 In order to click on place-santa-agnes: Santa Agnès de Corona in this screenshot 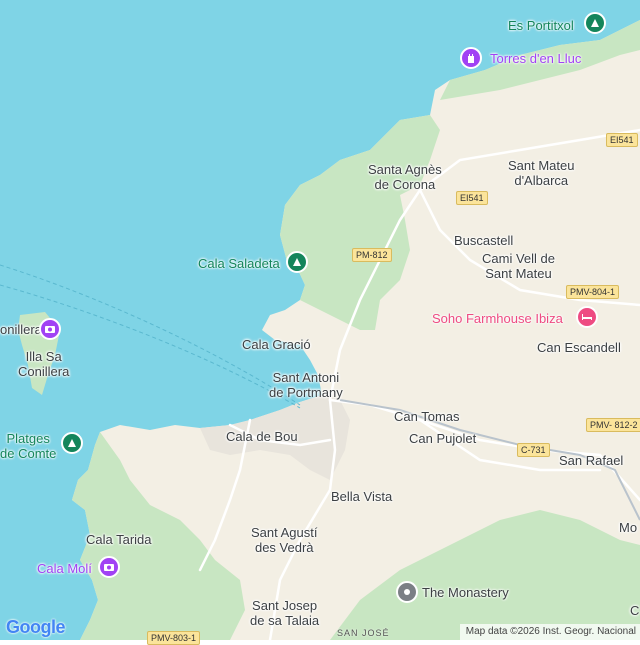, I will do `click(405, 177)`.